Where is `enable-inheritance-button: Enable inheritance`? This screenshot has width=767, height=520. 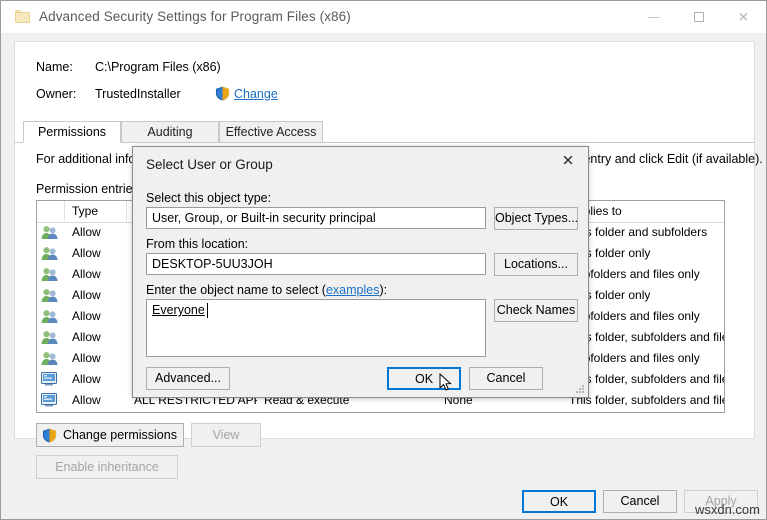
enable-inheritance-button: Enable inheritance is located at coordinates (107, 467).